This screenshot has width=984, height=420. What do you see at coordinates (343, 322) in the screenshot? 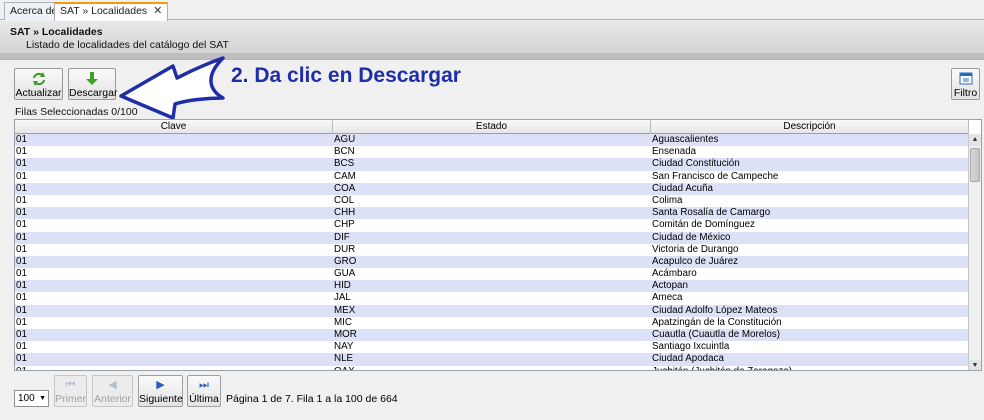
I see `cell-estado: MIC` at bounding box center [343, 322].